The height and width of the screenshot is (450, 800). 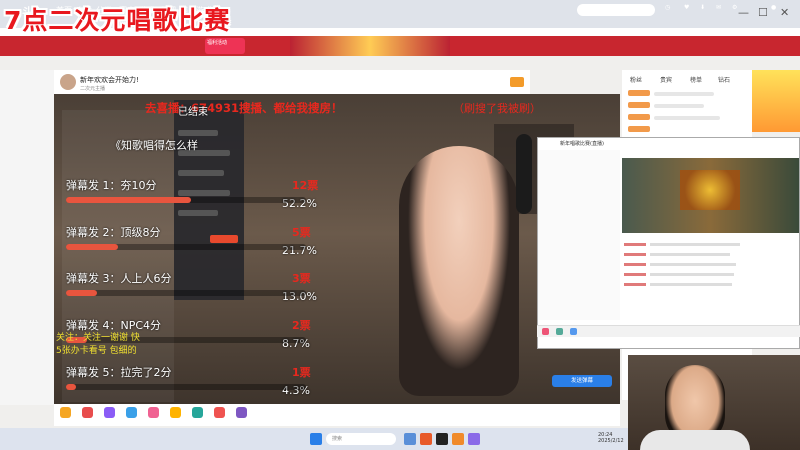 What do you see at coordinates (573, 331) in the screenshot?
I see `share-icon` at bounding box center [573, 331].